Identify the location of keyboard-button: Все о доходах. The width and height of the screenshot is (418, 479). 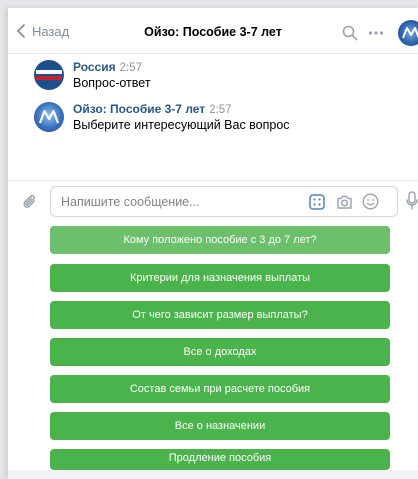
(220, 352).